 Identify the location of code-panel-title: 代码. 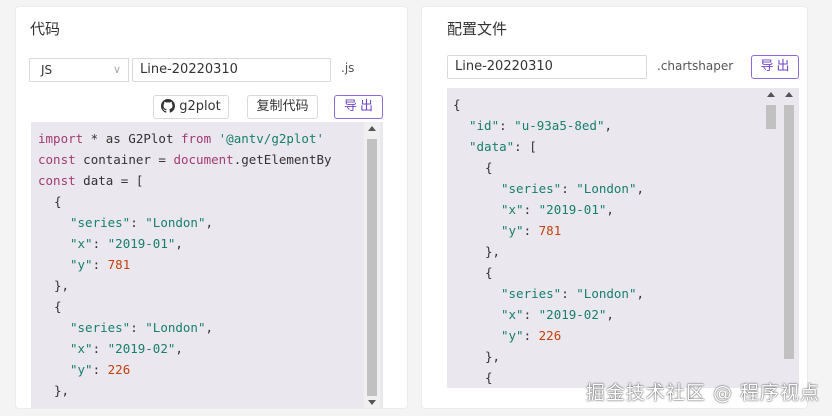
(45, 29).